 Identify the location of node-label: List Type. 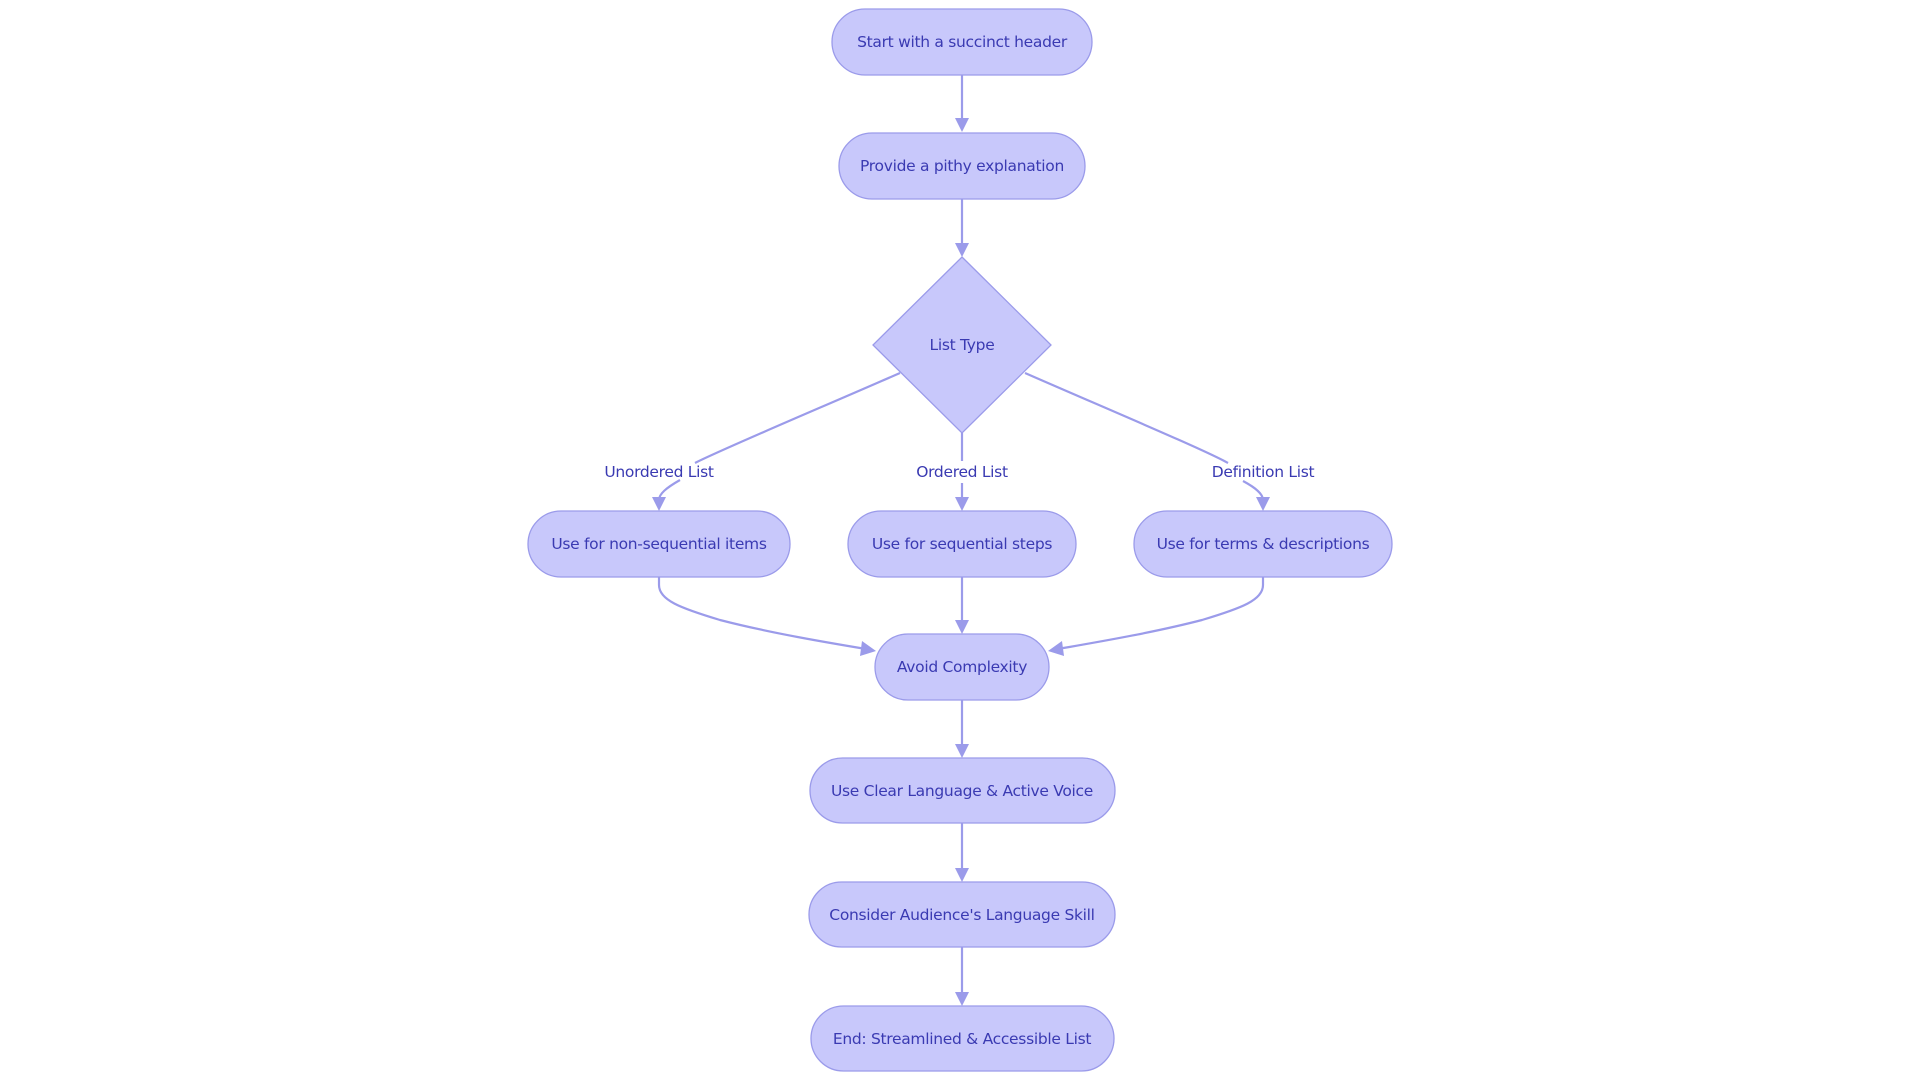
(962, 345).